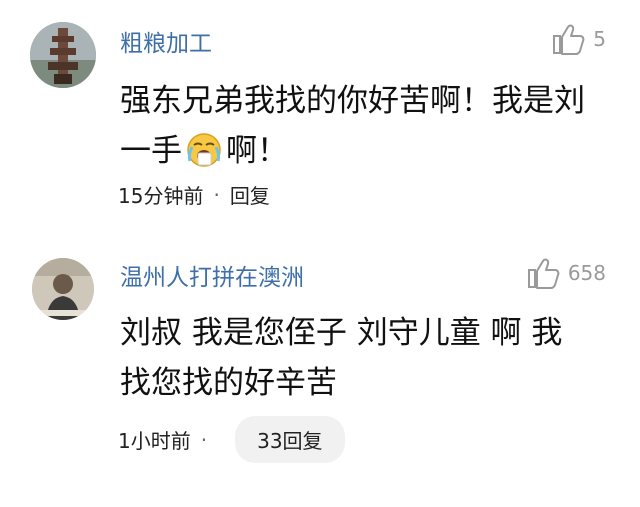  I want to click on timestamp: 1小时前, so click(154, 441).